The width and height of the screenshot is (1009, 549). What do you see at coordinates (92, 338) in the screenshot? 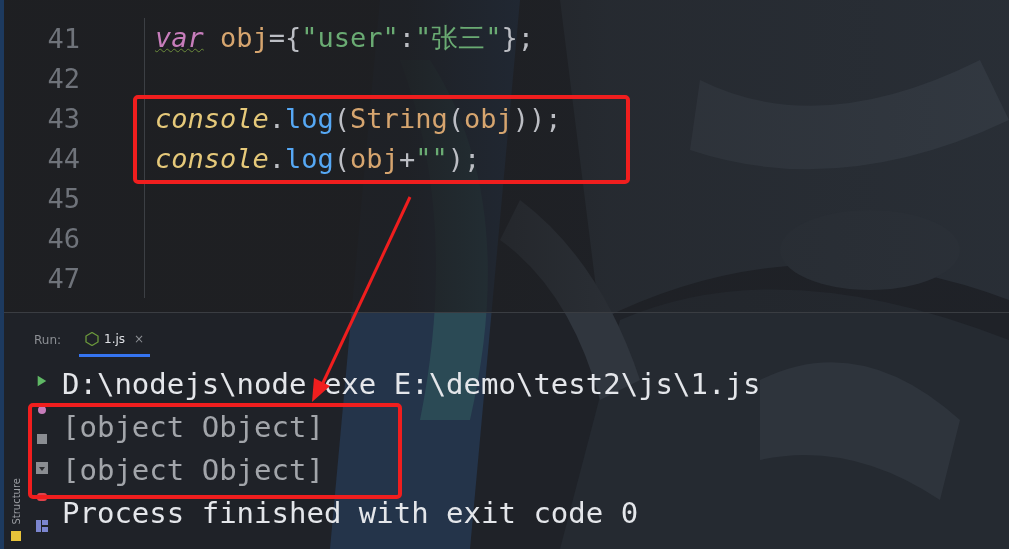
I see `hexagon-icon` at bounding box center [92, 338].